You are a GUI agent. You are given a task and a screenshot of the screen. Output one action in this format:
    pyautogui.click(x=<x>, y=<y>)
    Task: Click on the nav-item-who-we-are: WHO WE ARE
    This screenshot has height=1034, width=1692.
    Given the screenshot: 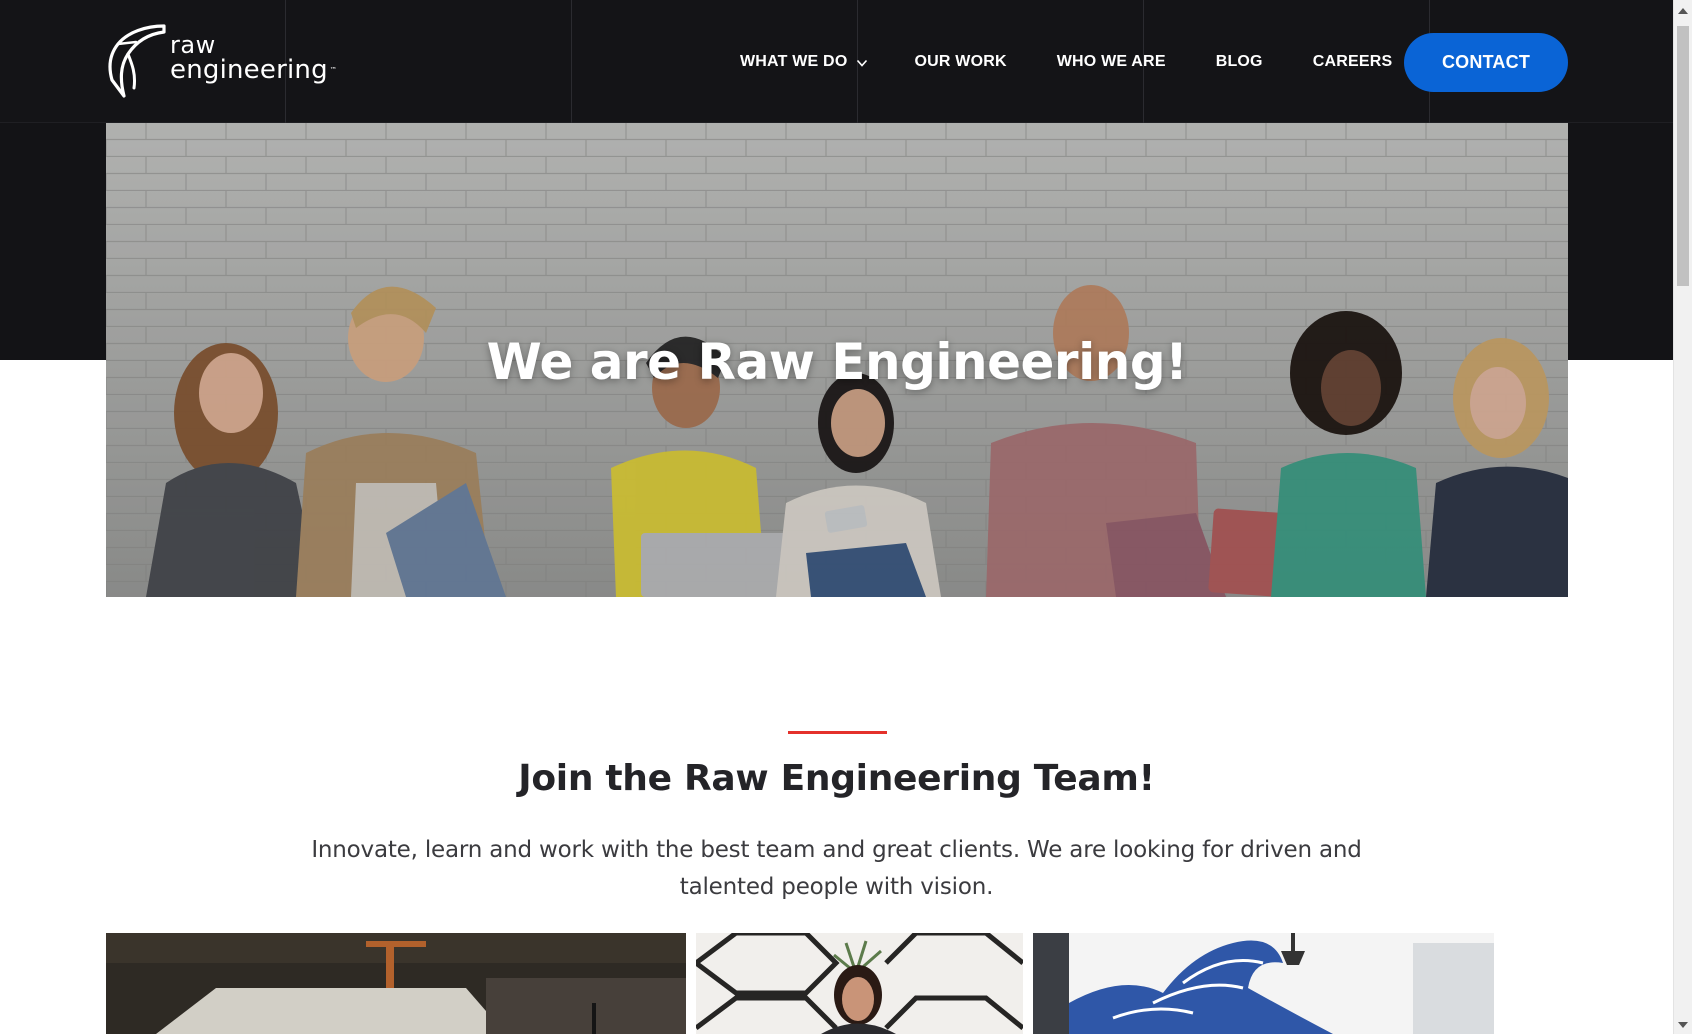 What is the action you would take?
    pyautogui.click(x=1111, y=62)
    